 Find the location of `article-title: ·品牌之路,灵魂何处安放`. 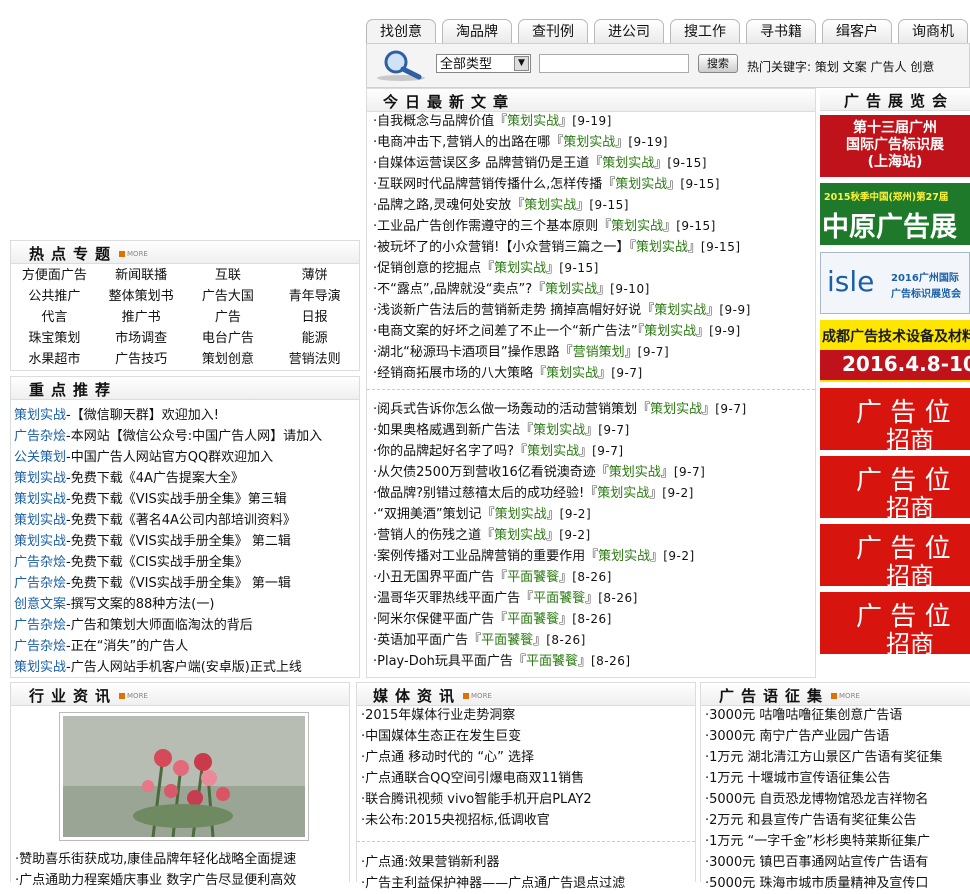

article-title: ·品牌之路,灵魂何处安放 is located at coordinates (442, 205).